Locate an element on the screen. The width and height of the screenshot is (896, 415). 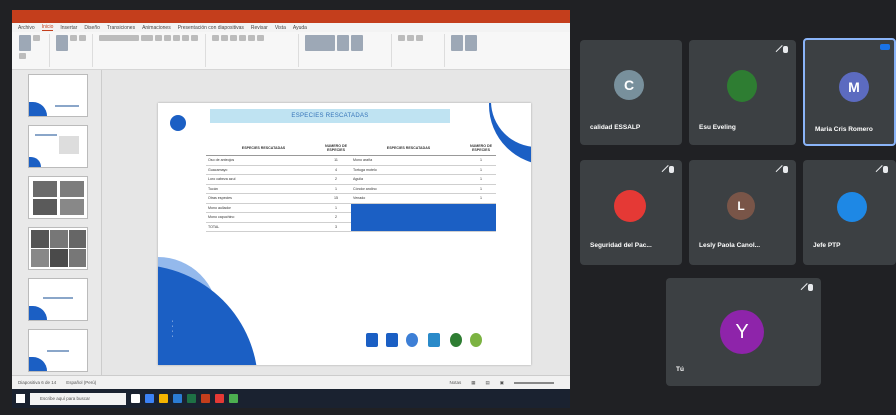
participant-tile: Jefe PTP is located at coordinates (849, 212).